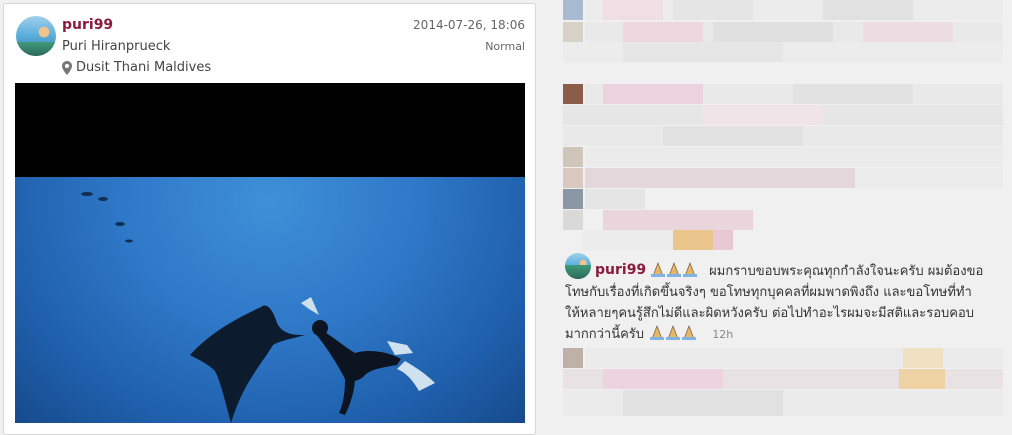  What do you see at coordinates (36, 36) in the screenshot?
I see `user-avatar` at bounding box center [36, 36].